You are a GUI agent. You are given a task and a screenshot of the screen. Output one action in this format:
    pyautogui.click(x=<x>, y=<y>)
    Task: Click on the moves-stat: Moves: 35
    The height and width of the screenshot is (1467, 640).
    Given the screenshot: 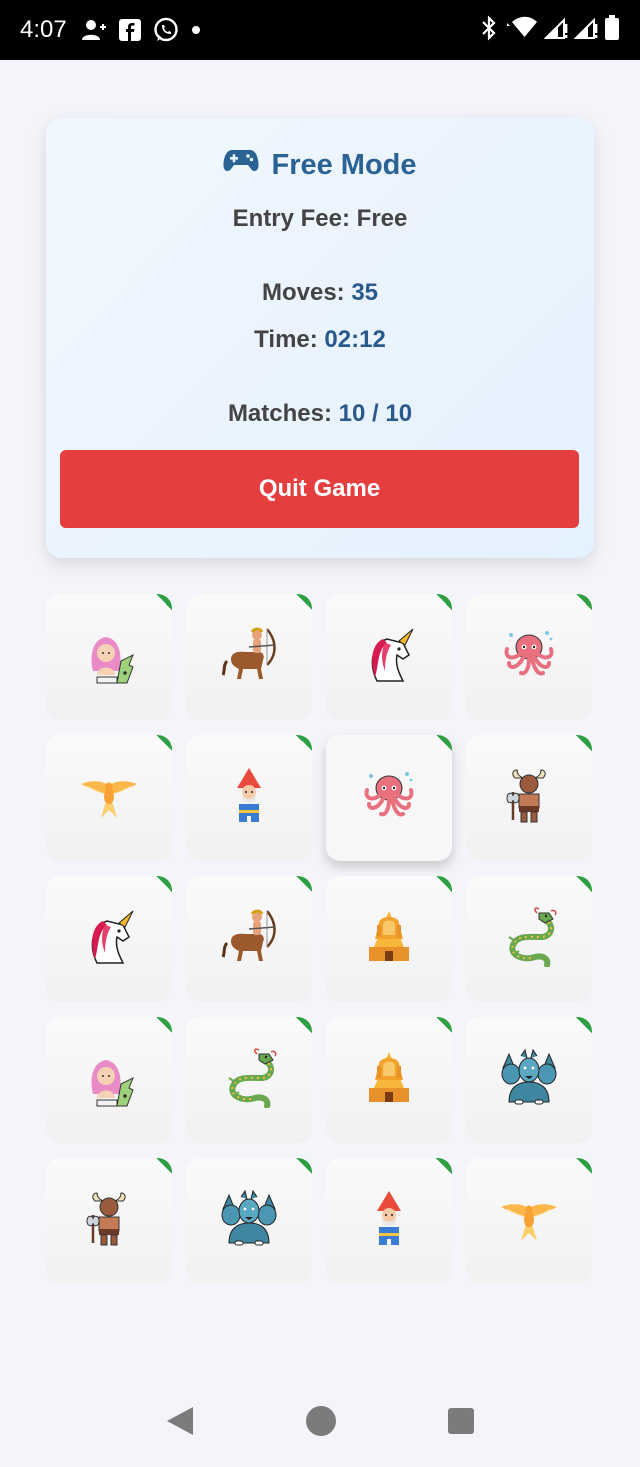 What is the action you would take?
    pyautogui.click(x=320, y=293)
    